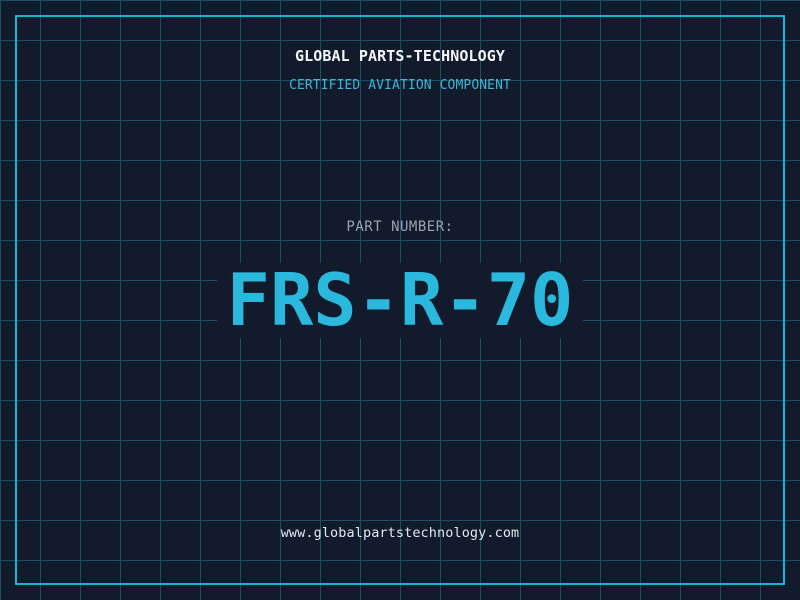 The image size is (800, 600). I want to click on part-number-row: FRS-R-70, so click(400, 300).